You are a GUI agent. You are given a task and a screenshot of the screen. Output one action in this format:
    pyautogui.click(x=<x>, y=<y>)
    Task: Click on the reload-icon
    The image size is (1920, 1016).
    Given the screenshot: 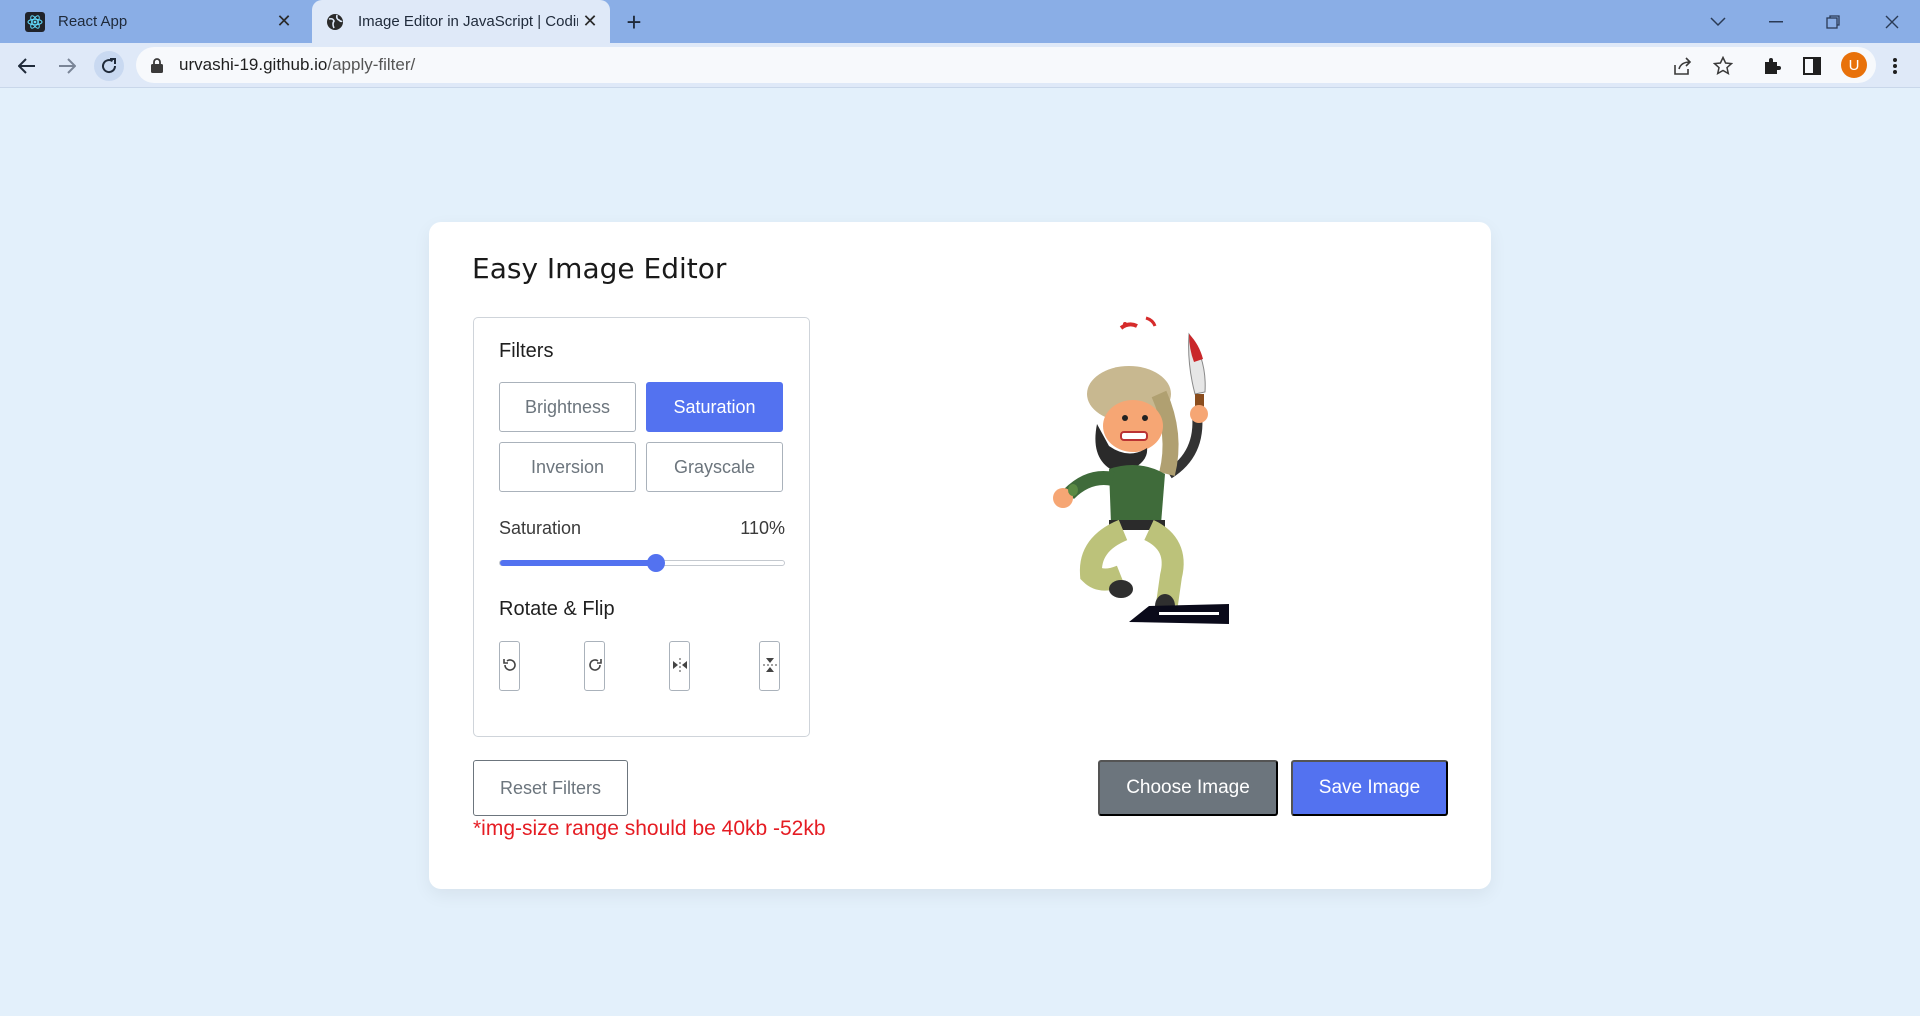 What is the action you would take?
    pyautogui.click(x=109, y=66)
    